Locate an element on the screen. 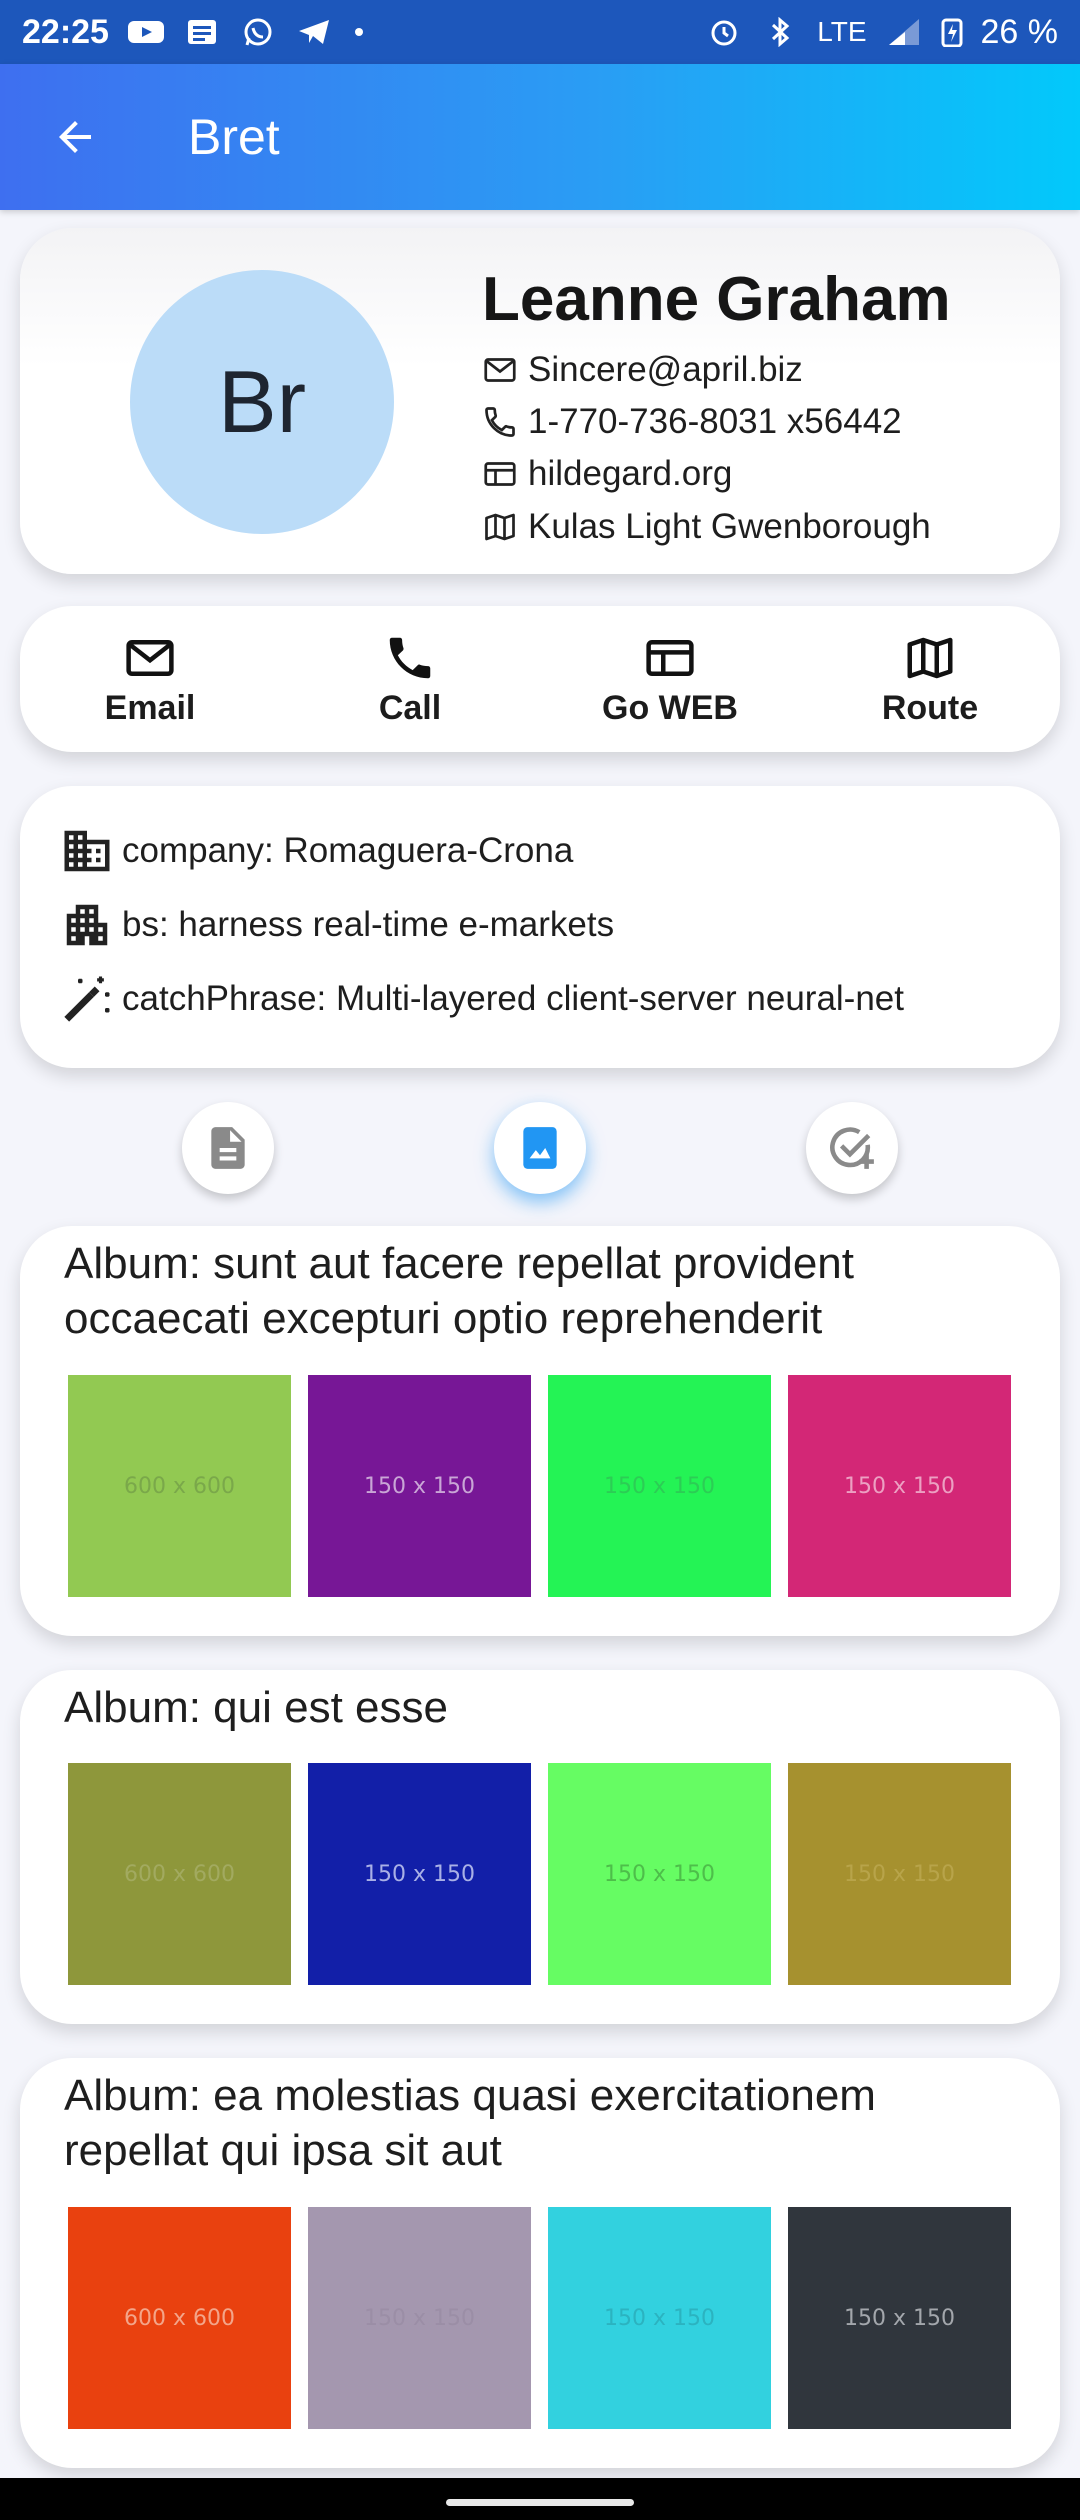 The height and width of the screenshot is (2520, 1080). tab-posts is located at coordinates (228, 1148).